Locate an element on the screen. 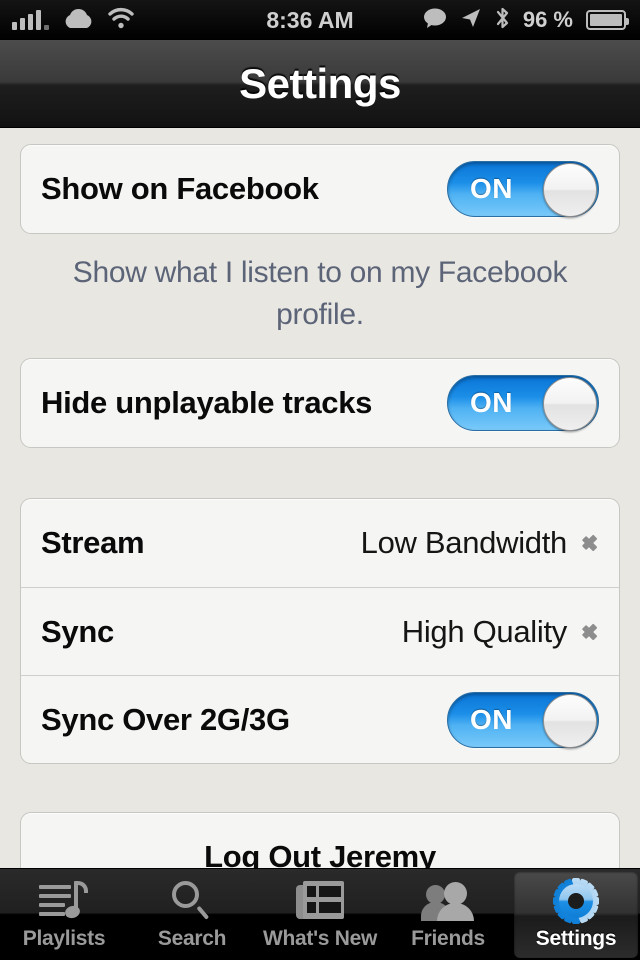 This screenshot has width=640, height=960. status-bar-center: 8:36 AM is located at coordinates (310, 20).